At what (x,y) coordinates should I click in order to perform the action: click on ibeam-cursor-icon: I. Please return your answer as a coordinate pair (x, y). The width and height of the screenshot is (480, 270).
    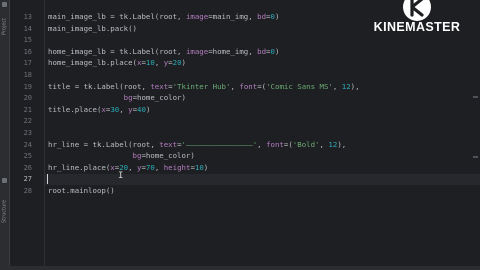
    Looking at the image, I should click on (121, 176).